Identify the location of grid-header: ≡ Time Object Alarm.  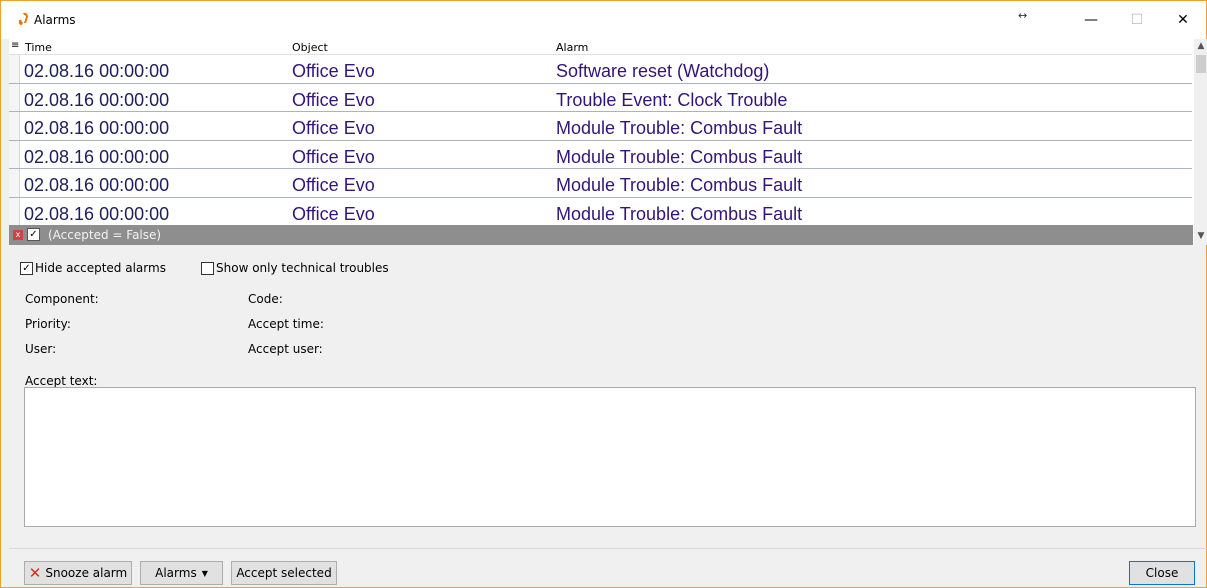
(600, 47).